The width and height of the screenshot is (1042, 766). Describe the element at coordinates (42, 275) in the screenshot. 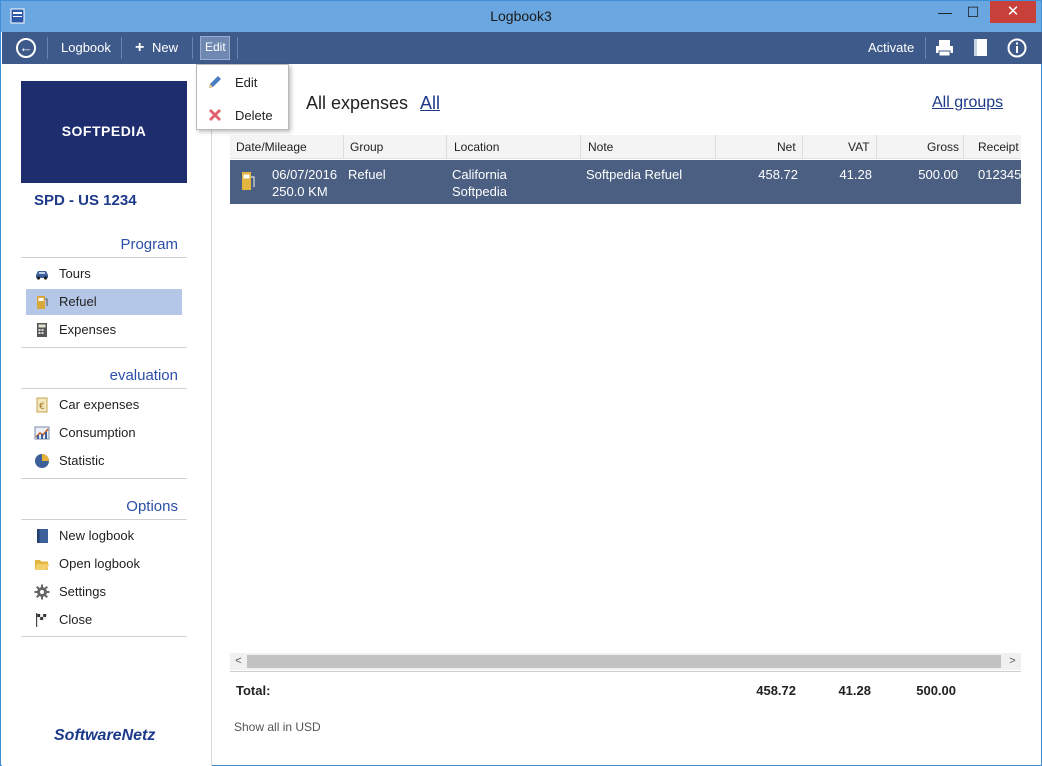

I see `car-icon` at that location.